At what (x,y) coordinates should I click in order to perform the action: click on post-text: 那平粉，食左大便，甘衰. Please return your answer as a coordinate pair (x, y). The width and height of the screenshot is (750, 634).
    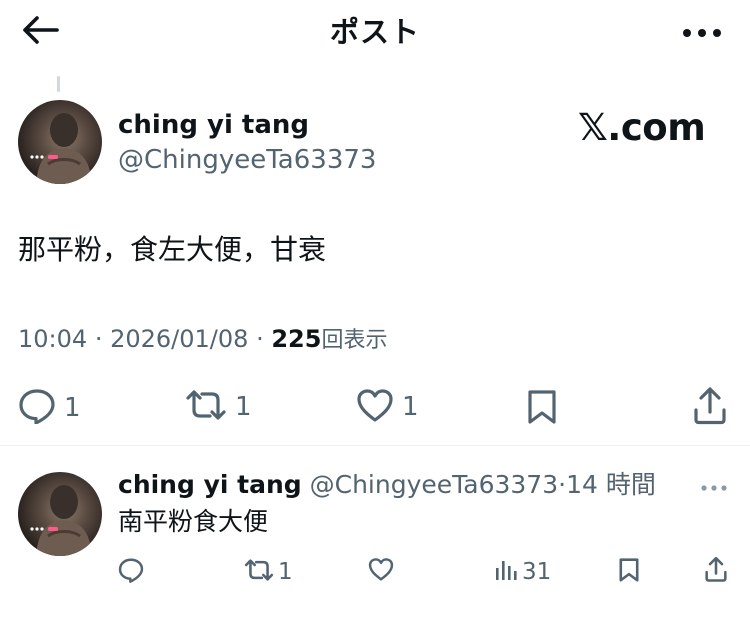
    Looking at the image, I should click on (172, 249).